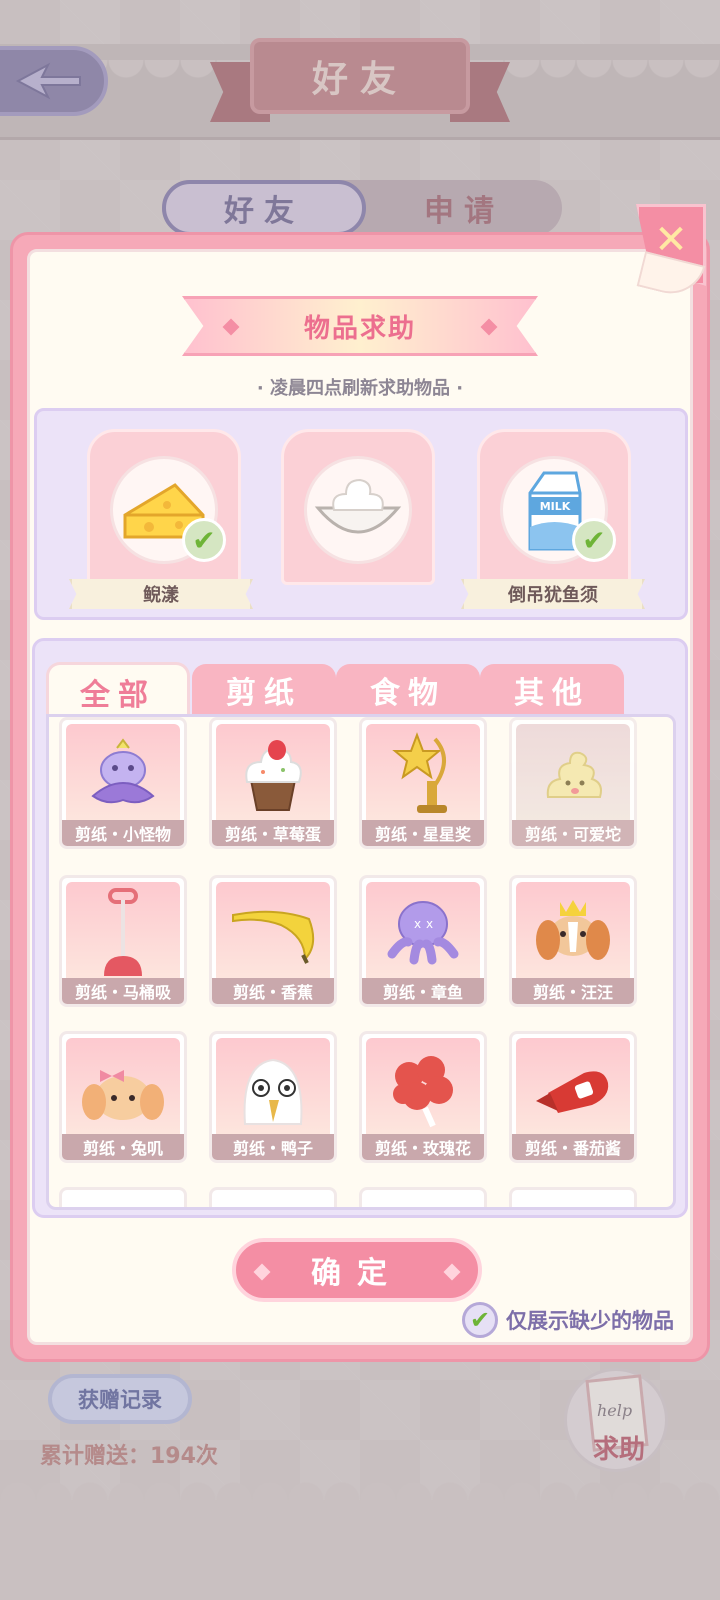  I want to click on star-trophy-icon, so click(423, 774).